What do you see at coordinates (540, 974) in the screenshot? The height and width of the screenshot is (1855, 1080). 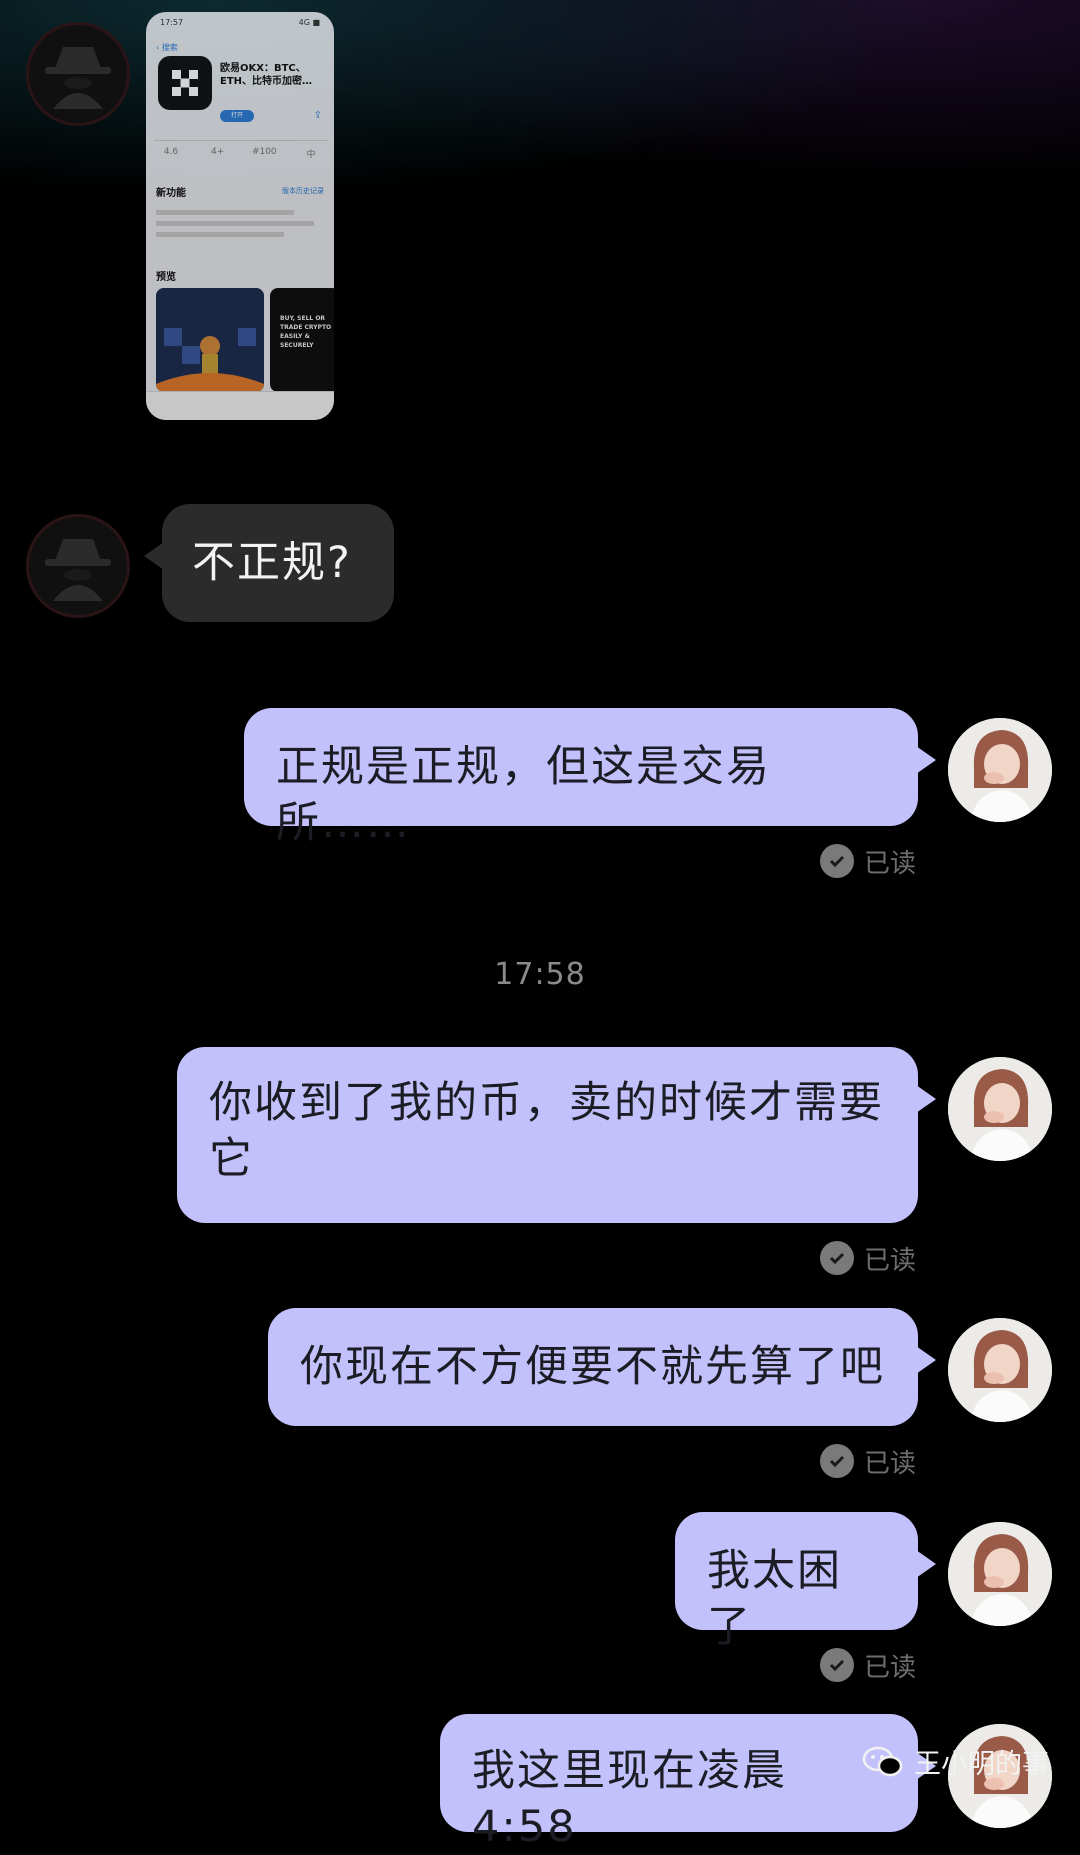 I see `chat-timestamp: 17:58` at bounding box center [540, 974].